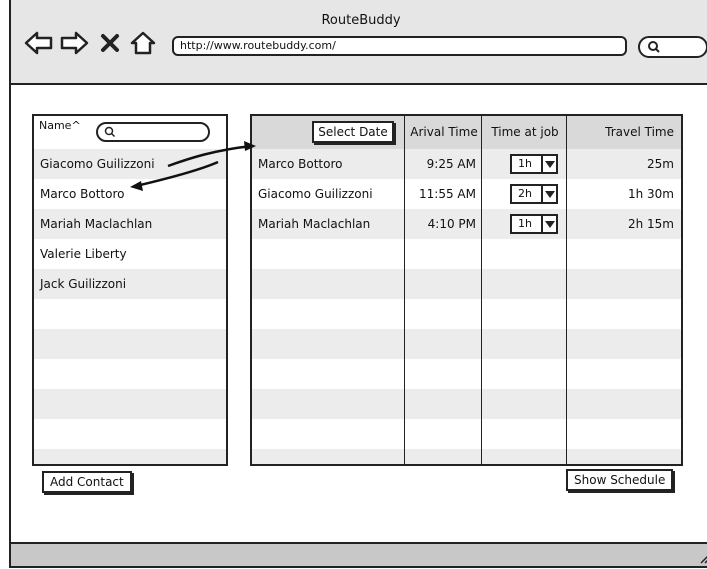 This screenshot has height=569, width=707. Describe the element at coordinates (83, 284) in the screenshot. I see `contact-name: Jack Guilizzoni` at that location.